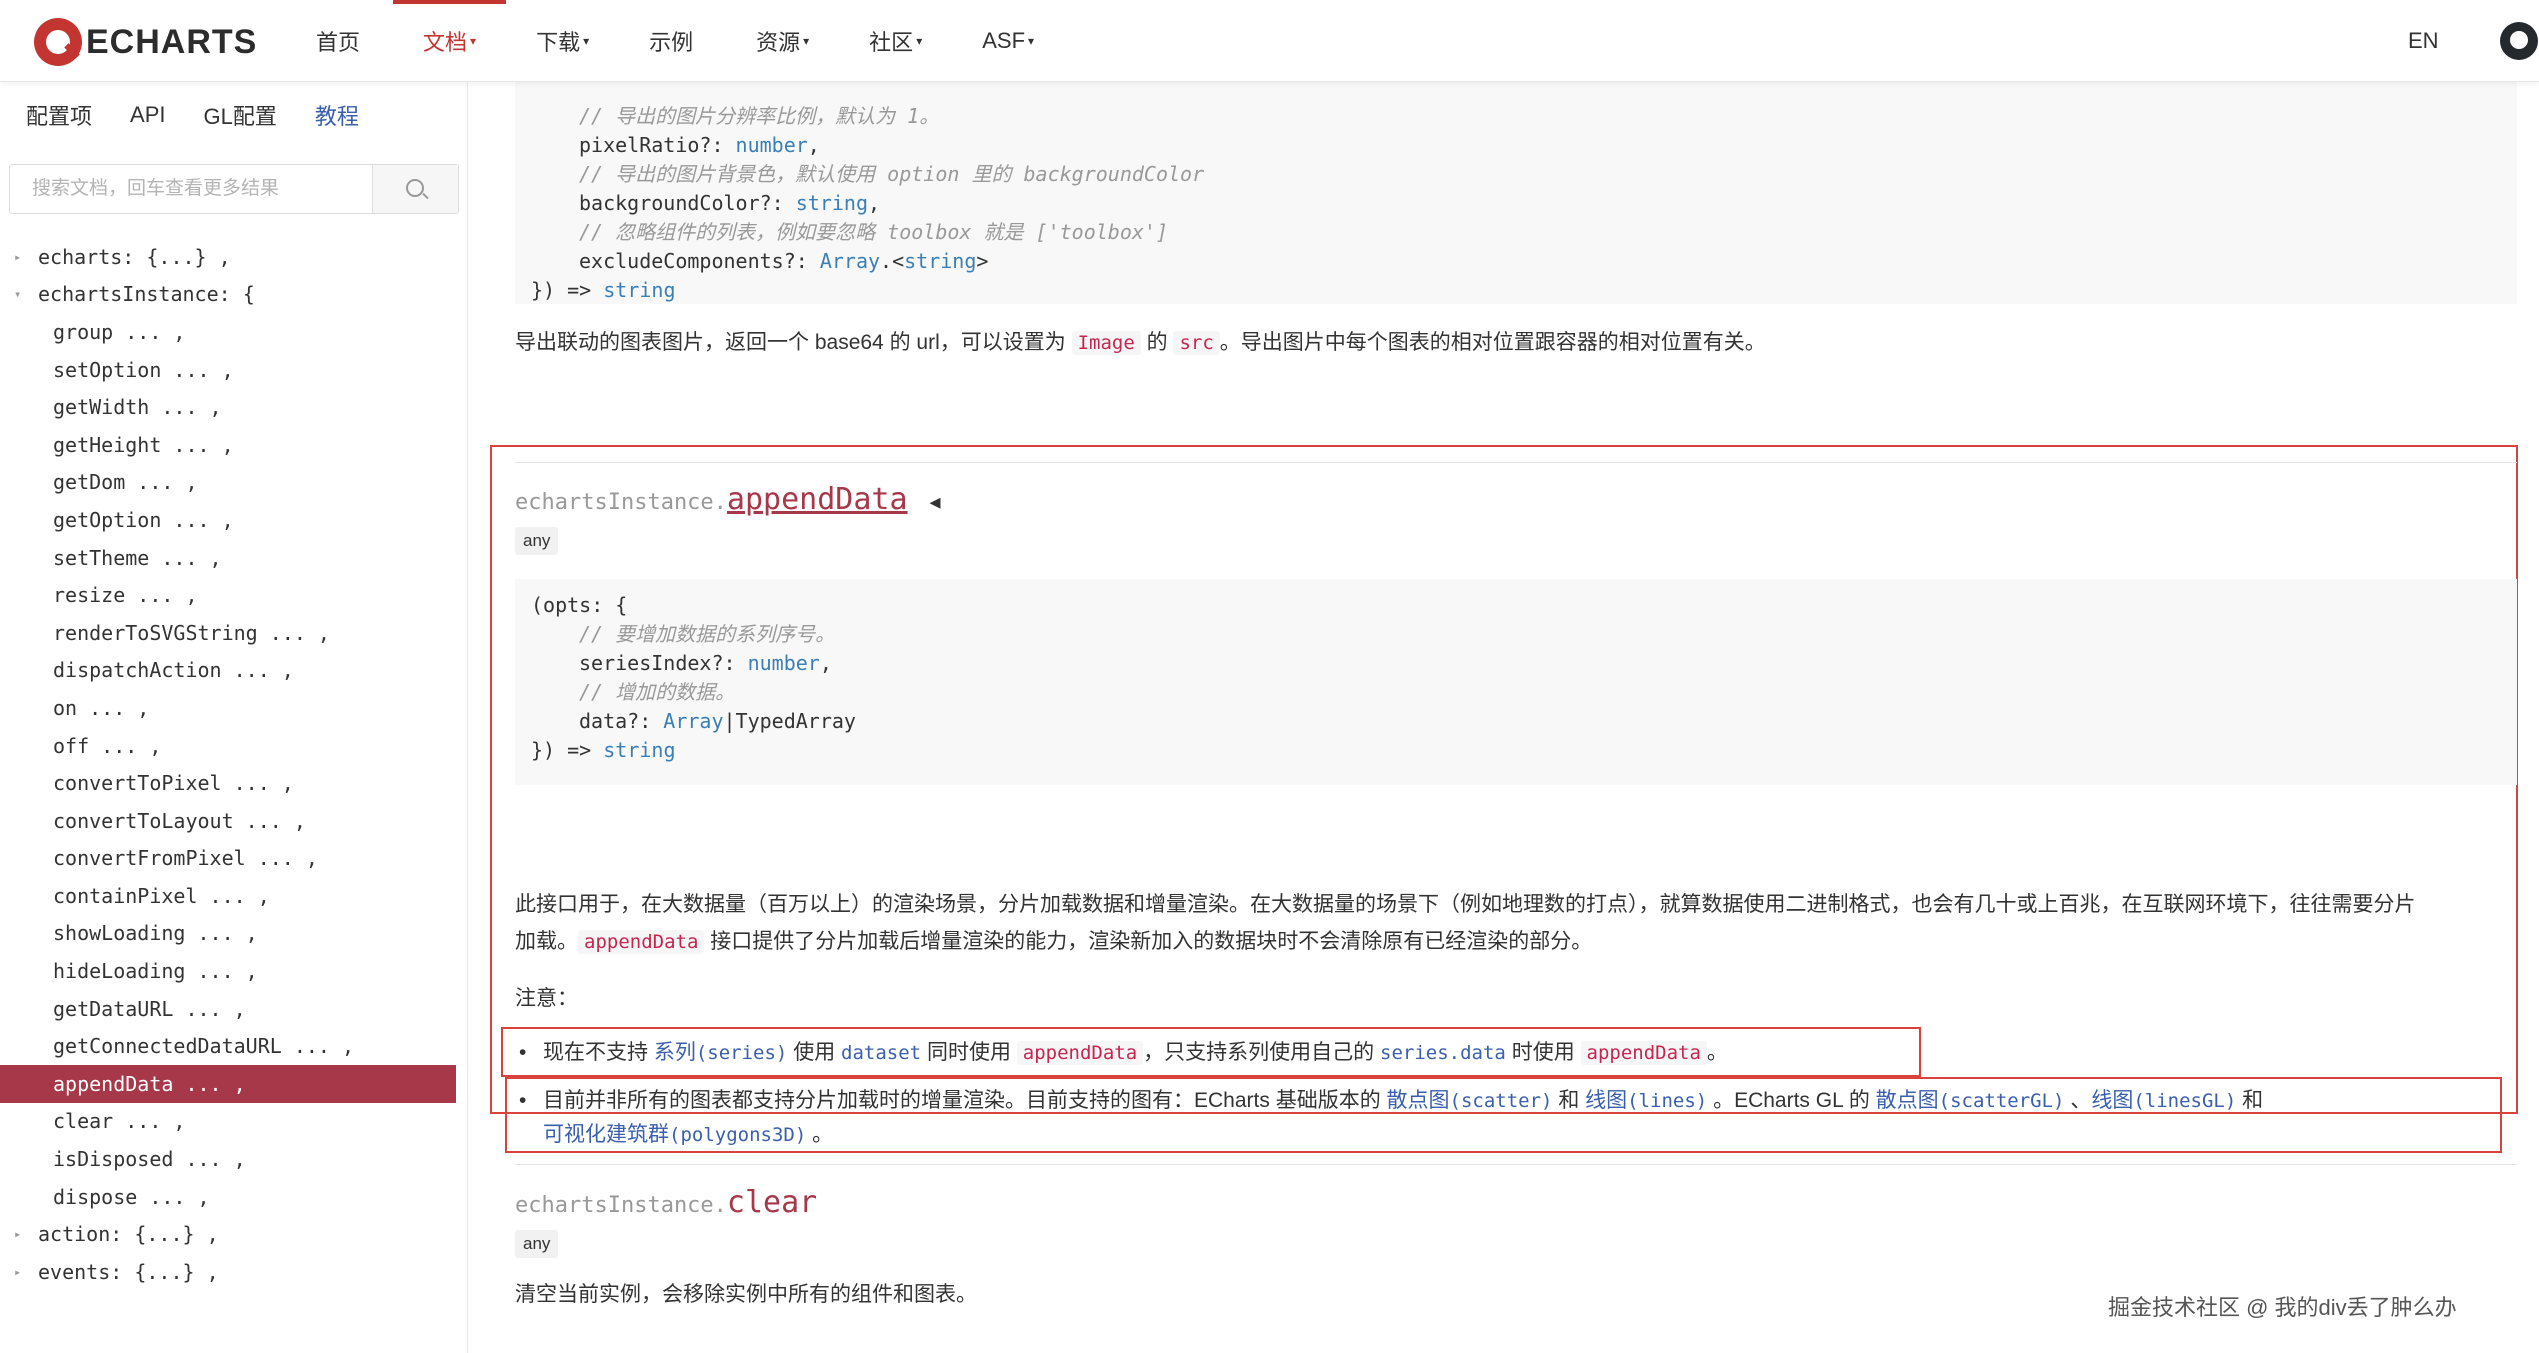 This screenshot has width=2539, height=1353. Describe the element at coordinates (234, 407) in the screenshot. I see `tree-item: getWidth ... ,` at that location.